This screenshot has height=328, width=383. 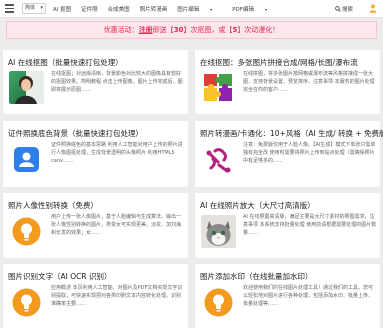 I want to click on search-button: 搜索, so click(x=344, y=9).